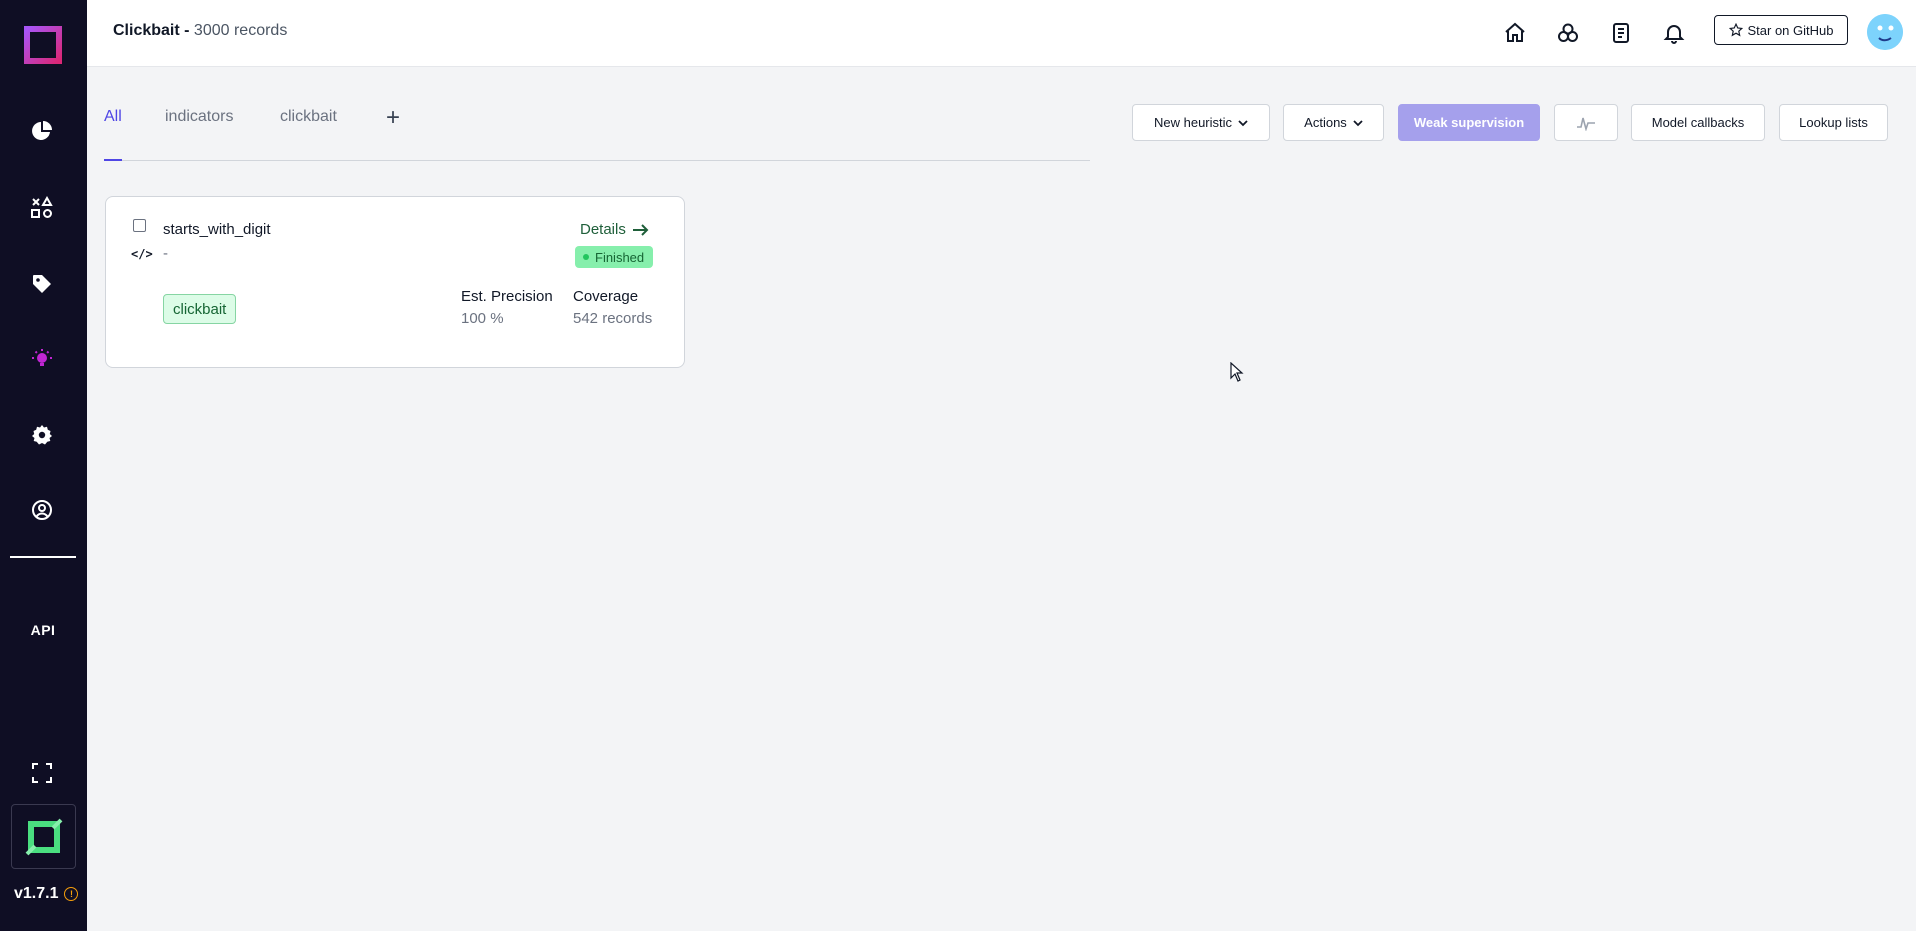 This screenshot has width=1916, height=931. I want to click on gear-icon, so click(42, 435).